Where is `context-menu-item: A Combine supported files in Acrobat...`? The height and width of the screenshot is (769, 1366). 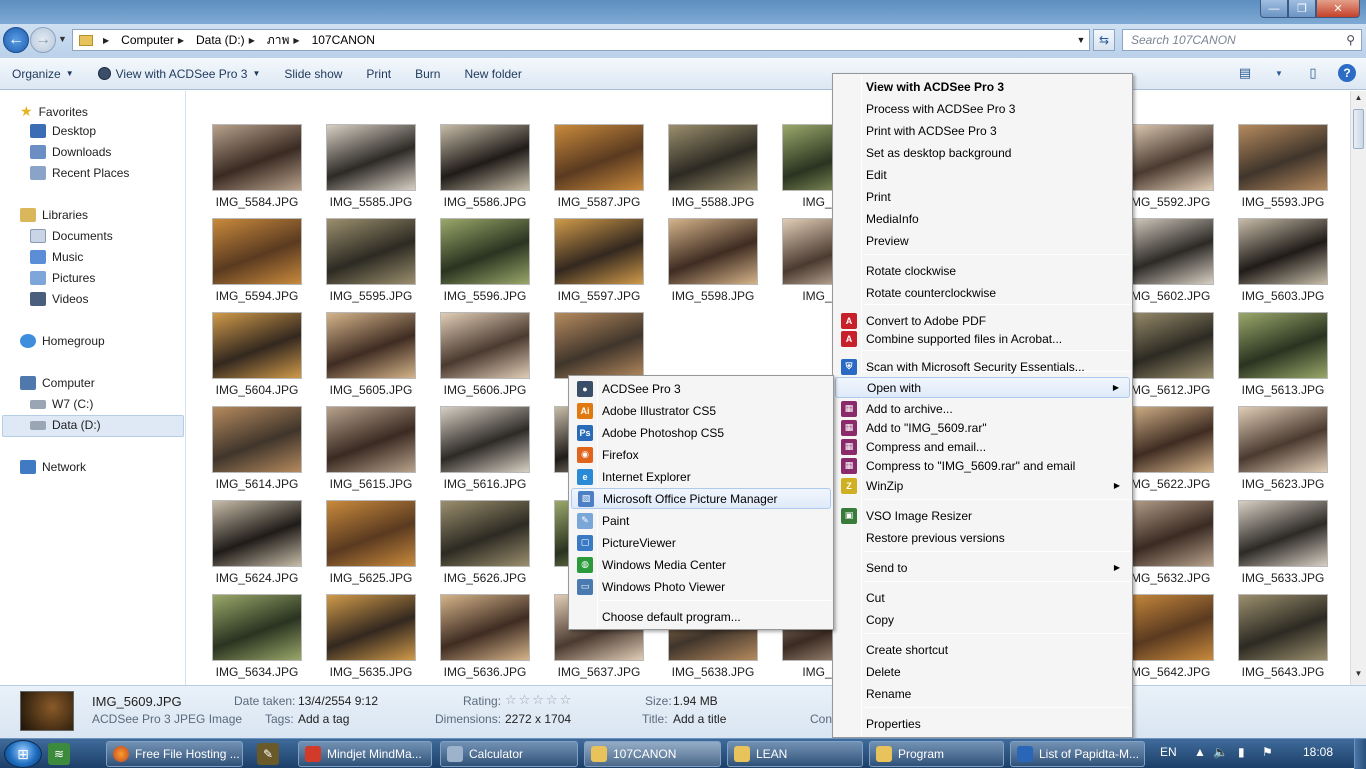
context-menu-item: A Combine supported files in Acrobat... is located at coordinates (982, 338).